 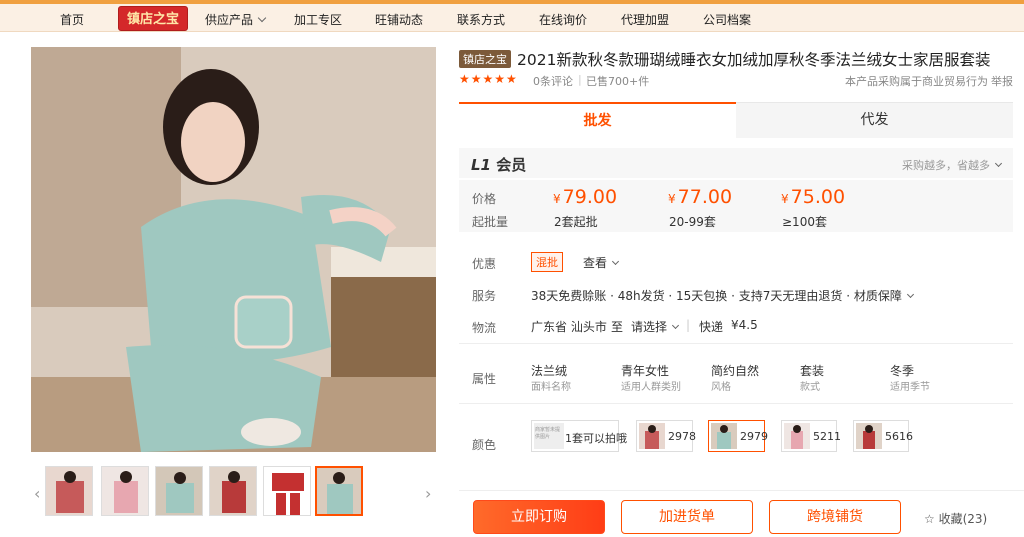 What do you see at coordinates (72, 19) in the screenshot?
I see `nav-home: 首页` at bounding box center [72, 19].